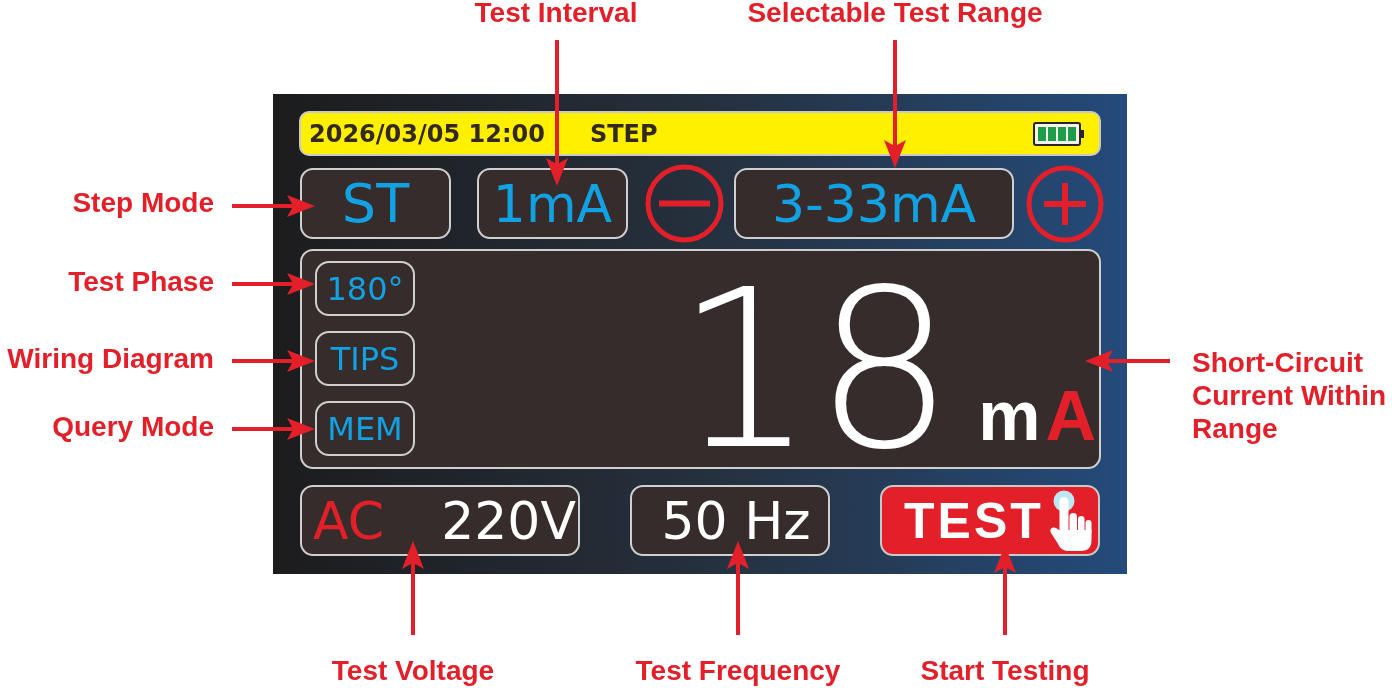 The height and width of the screenshot is (688, 1392). I want to click on interval-button: 1mA, so click(552, 203).